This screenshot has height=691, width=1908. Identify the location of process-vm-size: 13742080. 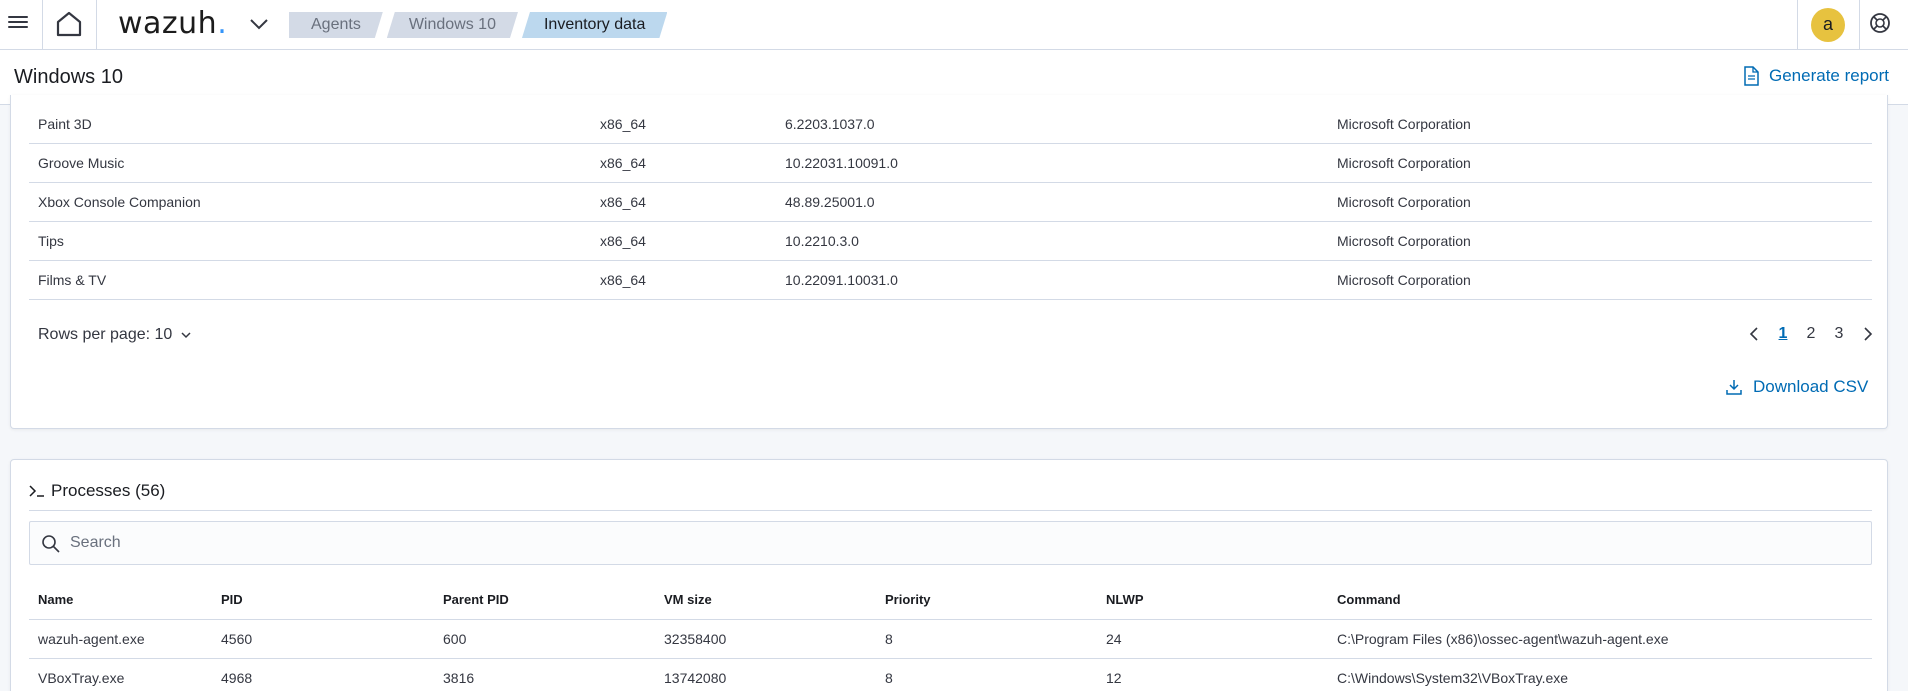
(695, 678).